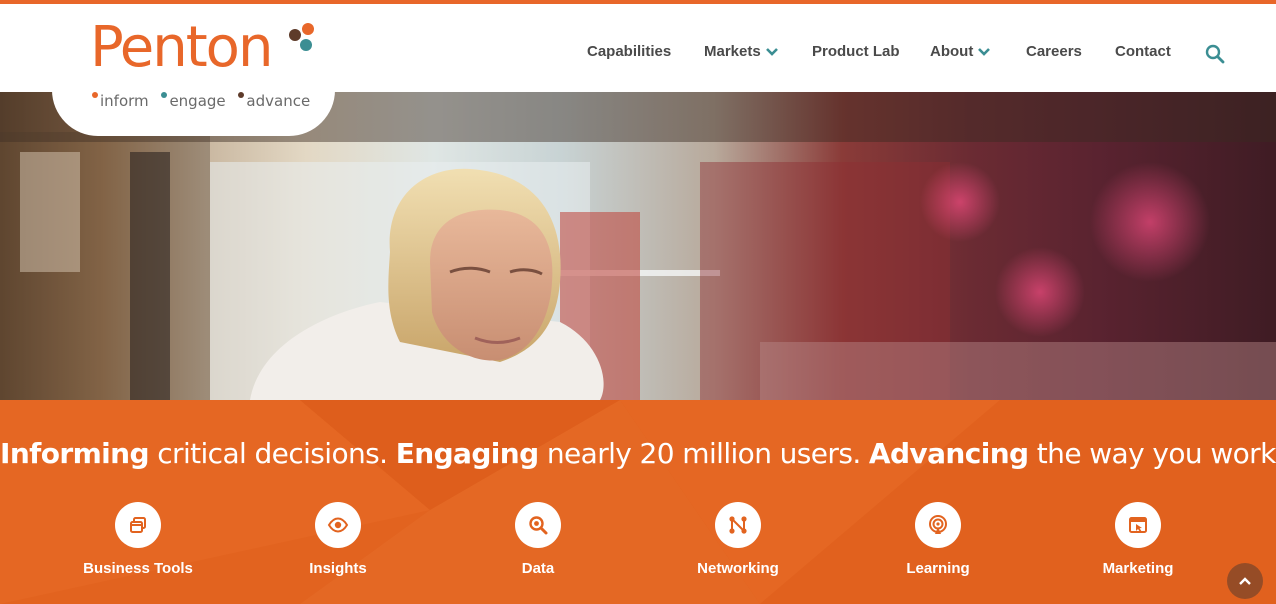 The height and width of the screenshot is (604, 1276). Describe the element at coordinates (181, 47) in the screenshot. I see `logo-wordmark: Penton` at that location.